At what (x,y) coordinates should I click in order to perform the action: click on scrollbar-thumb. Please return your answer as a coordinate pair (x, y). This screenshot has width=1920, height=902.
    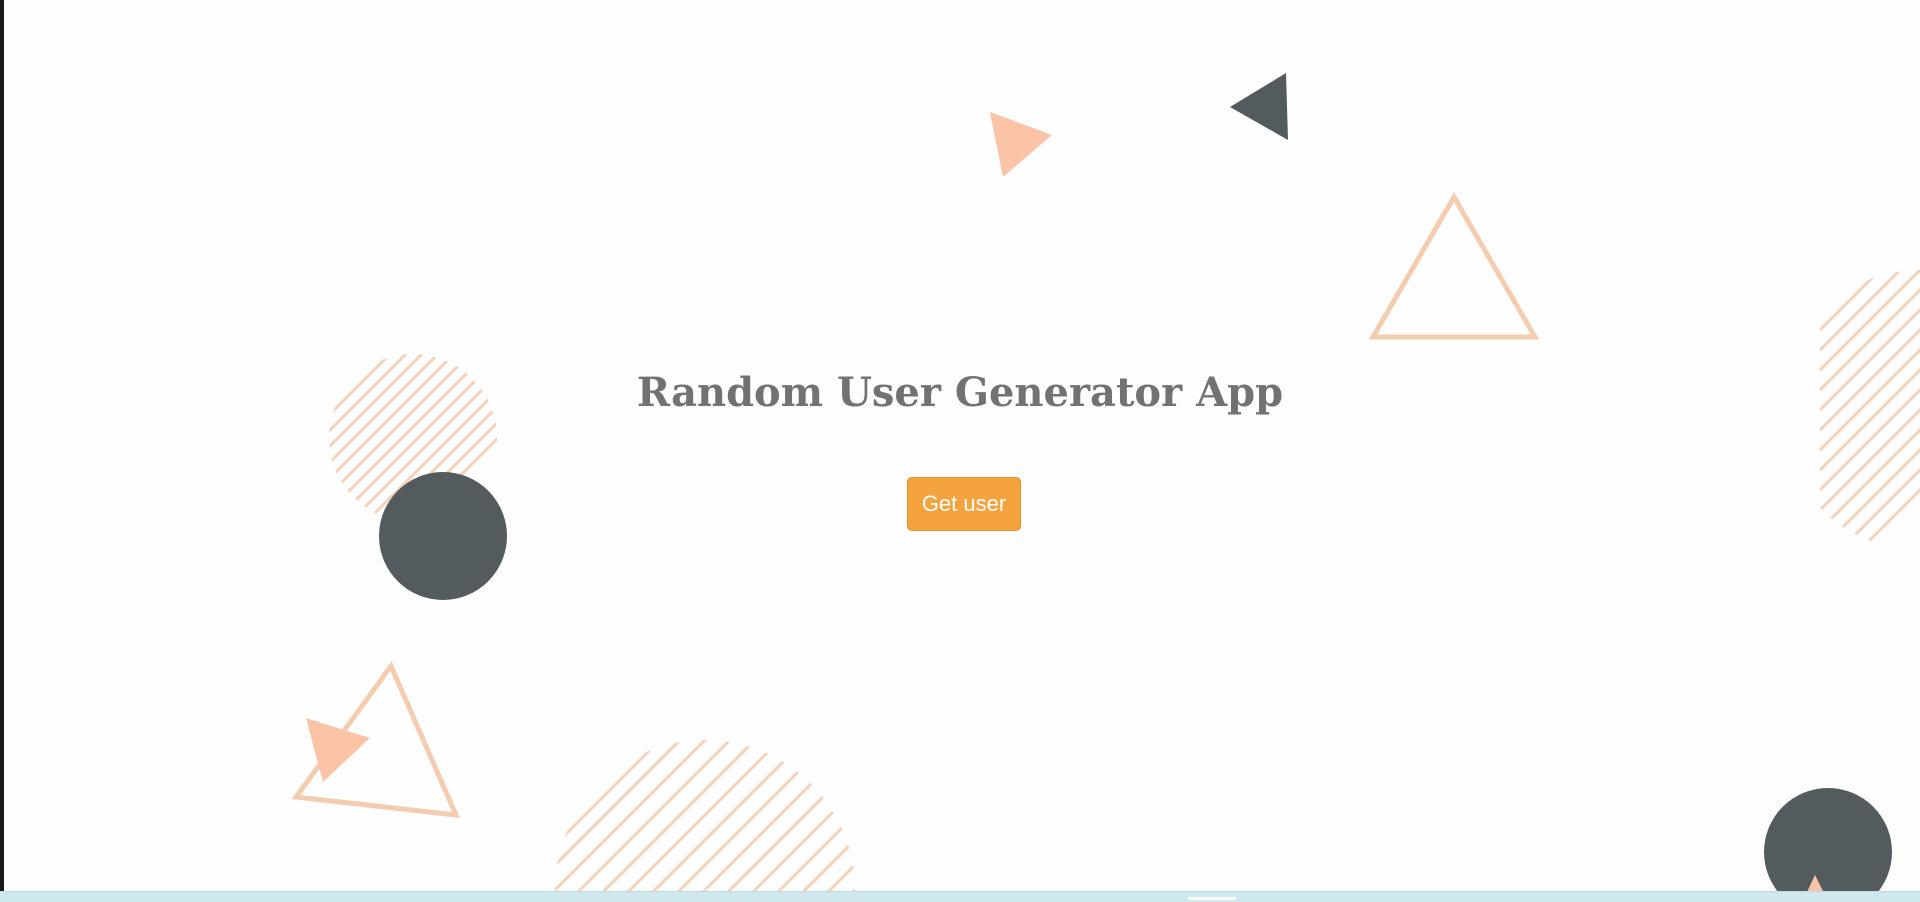
    Looking at the image, I should click on (1212, 898).